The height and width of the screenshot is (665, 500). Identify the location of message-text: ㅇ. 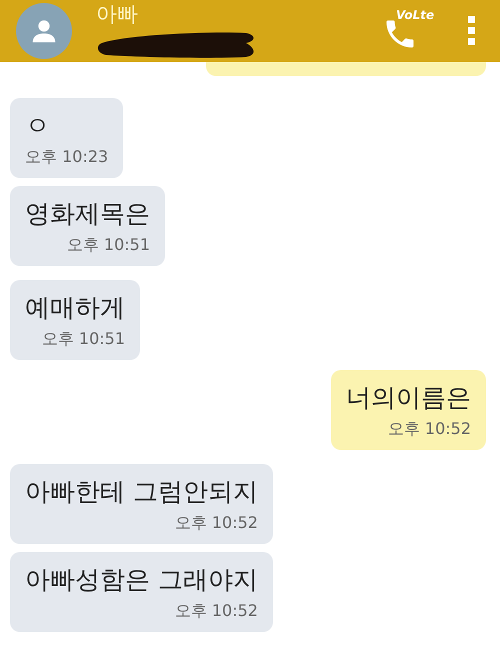
(37, 126).